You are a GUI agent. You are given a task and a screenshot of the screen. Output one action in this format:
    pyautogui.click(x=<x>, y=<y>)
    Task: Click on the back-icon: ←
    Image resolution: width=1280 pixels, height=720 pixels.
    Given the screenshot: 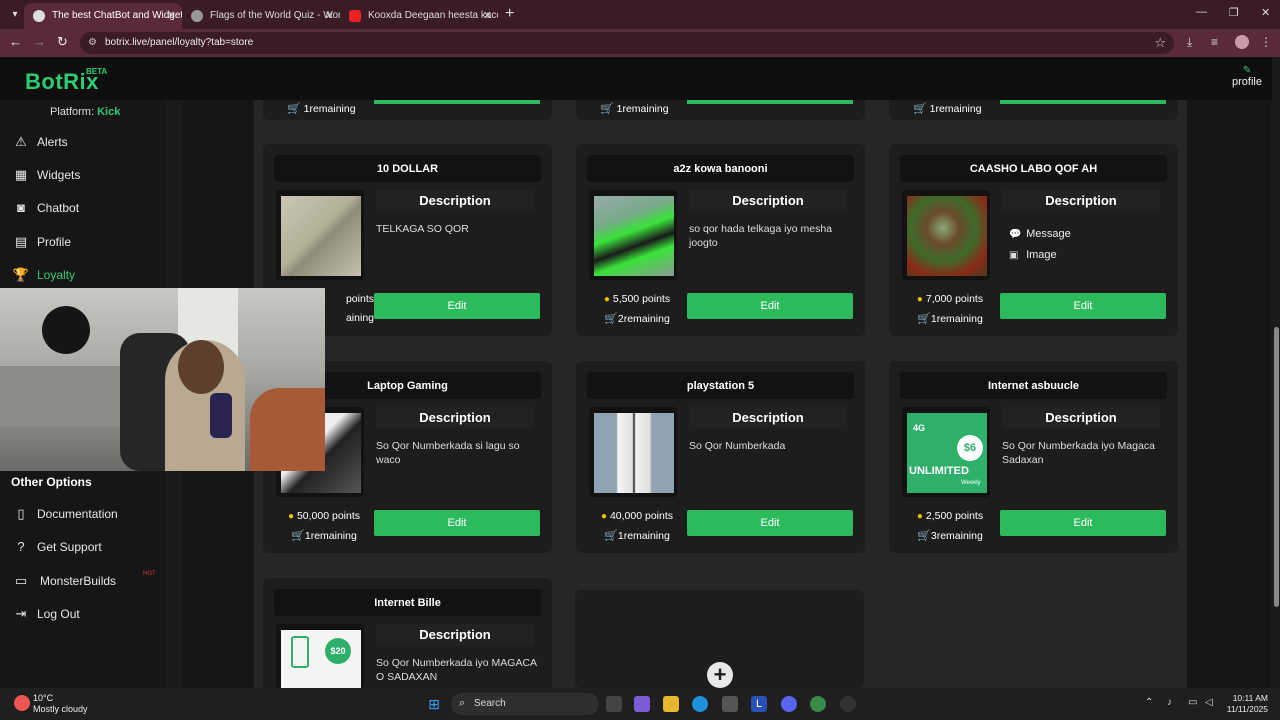 What is the action you would take?
    pyautogui.click(x=15, y=41)
    